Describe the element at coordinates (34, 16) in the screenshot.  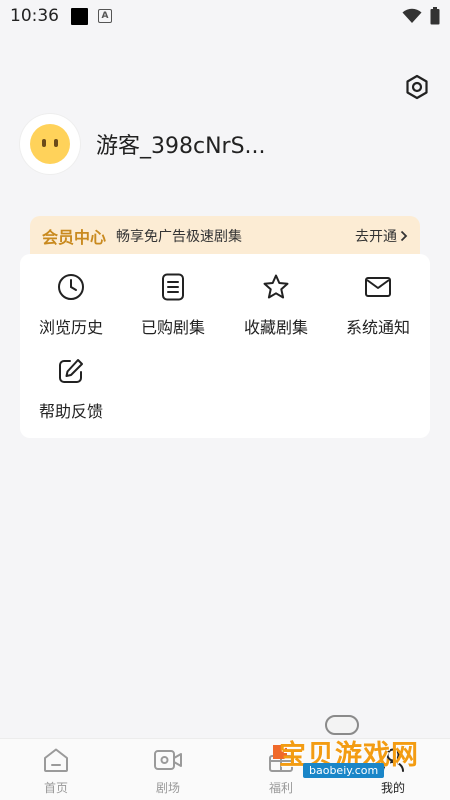
I see `status-time: 10:36` at that location.